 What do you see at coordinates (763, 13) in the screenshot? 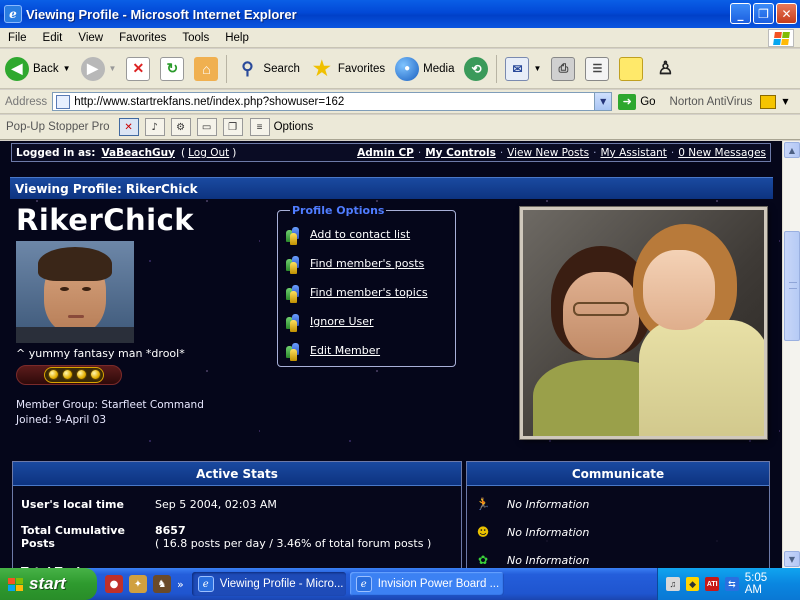
I see `maximize-button: ❐` at bounding box center [763, 13].